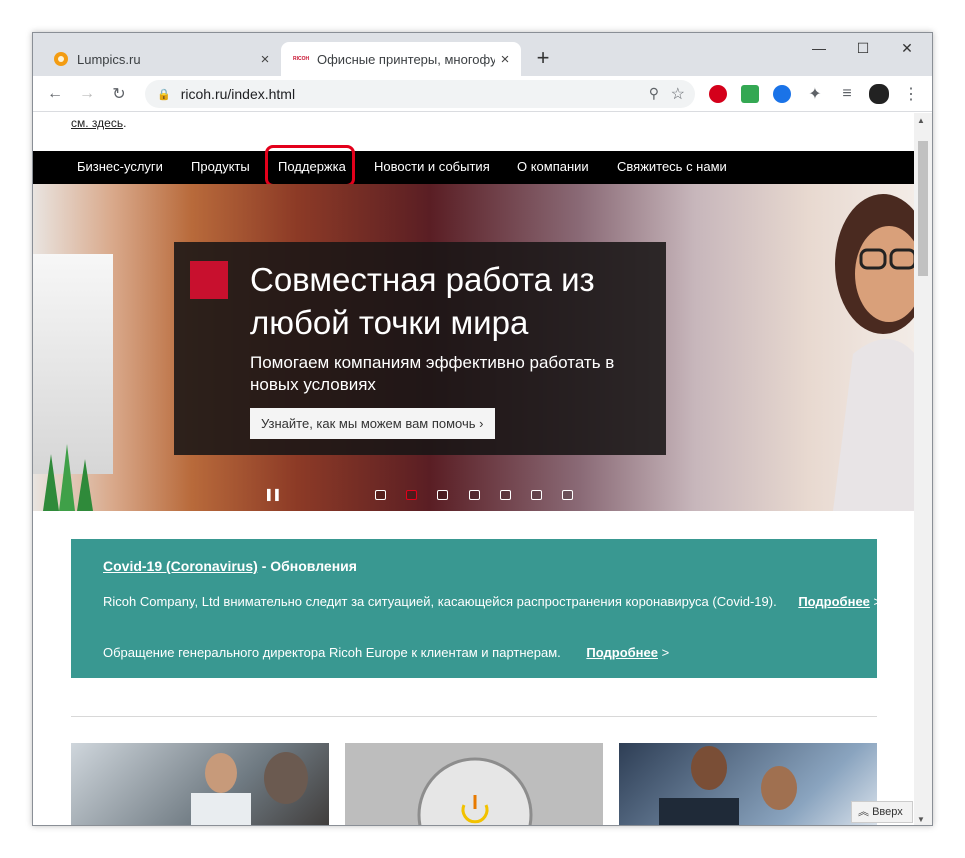  I want to click on ricoh-red-square-icon, so click(209, 280).